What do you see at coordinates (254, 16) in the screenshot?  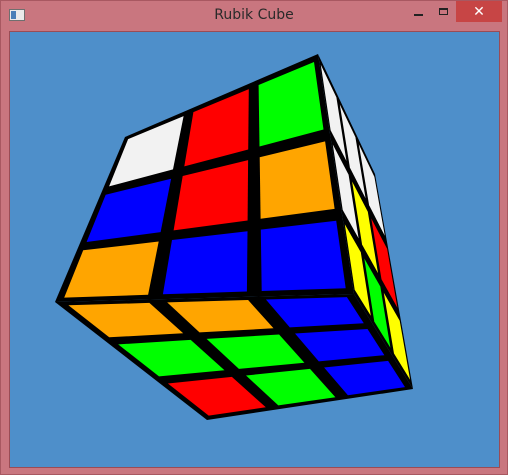 I see `title-bar: Rubik Cube ✕` at bounding box center [254, 16].